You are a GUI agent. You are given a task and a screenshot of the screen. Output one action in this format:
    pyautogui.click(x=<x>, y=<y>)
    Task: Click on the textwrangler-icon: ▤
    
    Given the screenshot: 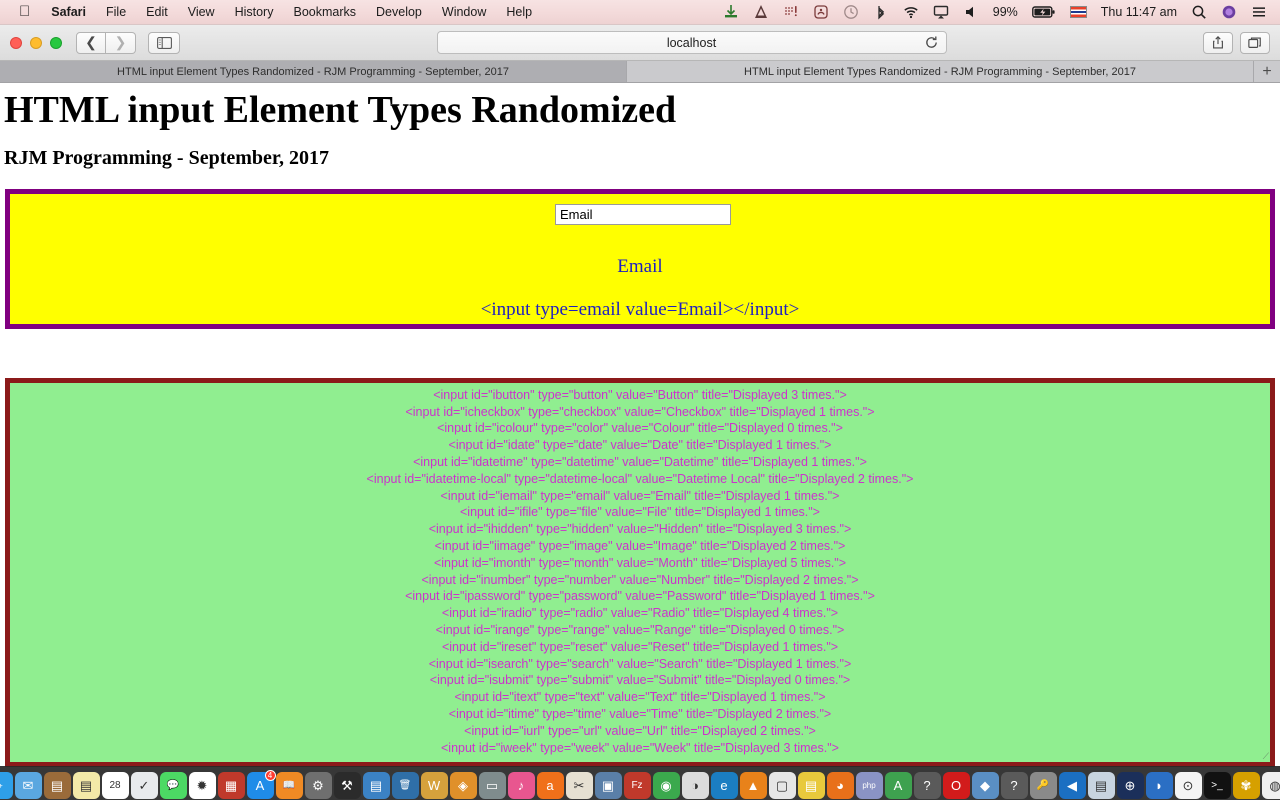 What is the action you would take?
    pyautogui.click(x=376, y=785)
    